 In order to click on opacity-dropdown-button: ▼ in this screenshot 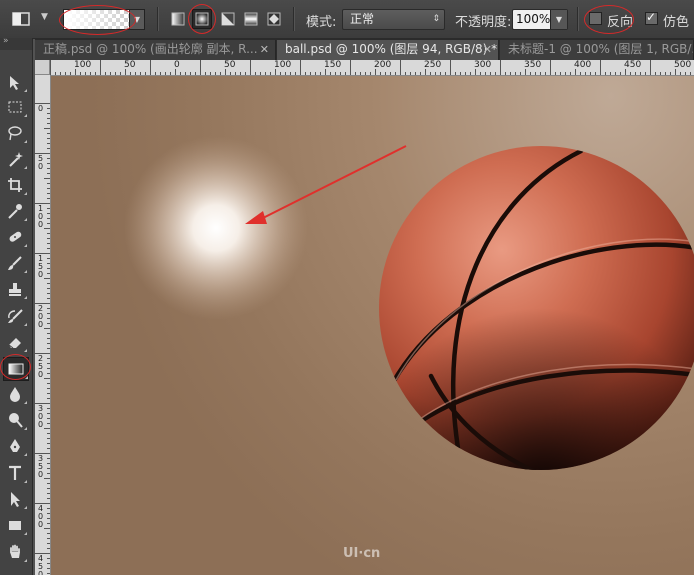, I will do `click(558, 19)`.